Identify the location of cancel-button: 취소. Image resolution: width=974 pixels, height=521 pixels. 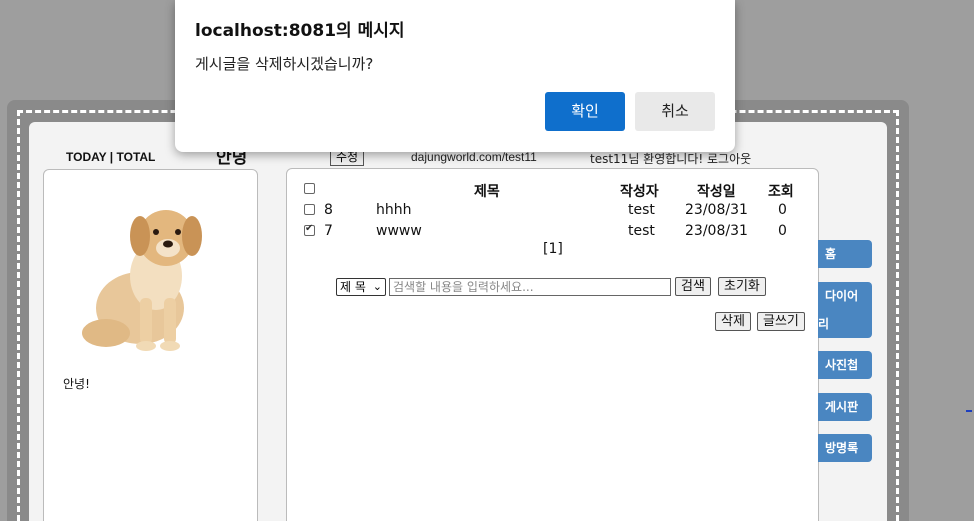
(675, 111).